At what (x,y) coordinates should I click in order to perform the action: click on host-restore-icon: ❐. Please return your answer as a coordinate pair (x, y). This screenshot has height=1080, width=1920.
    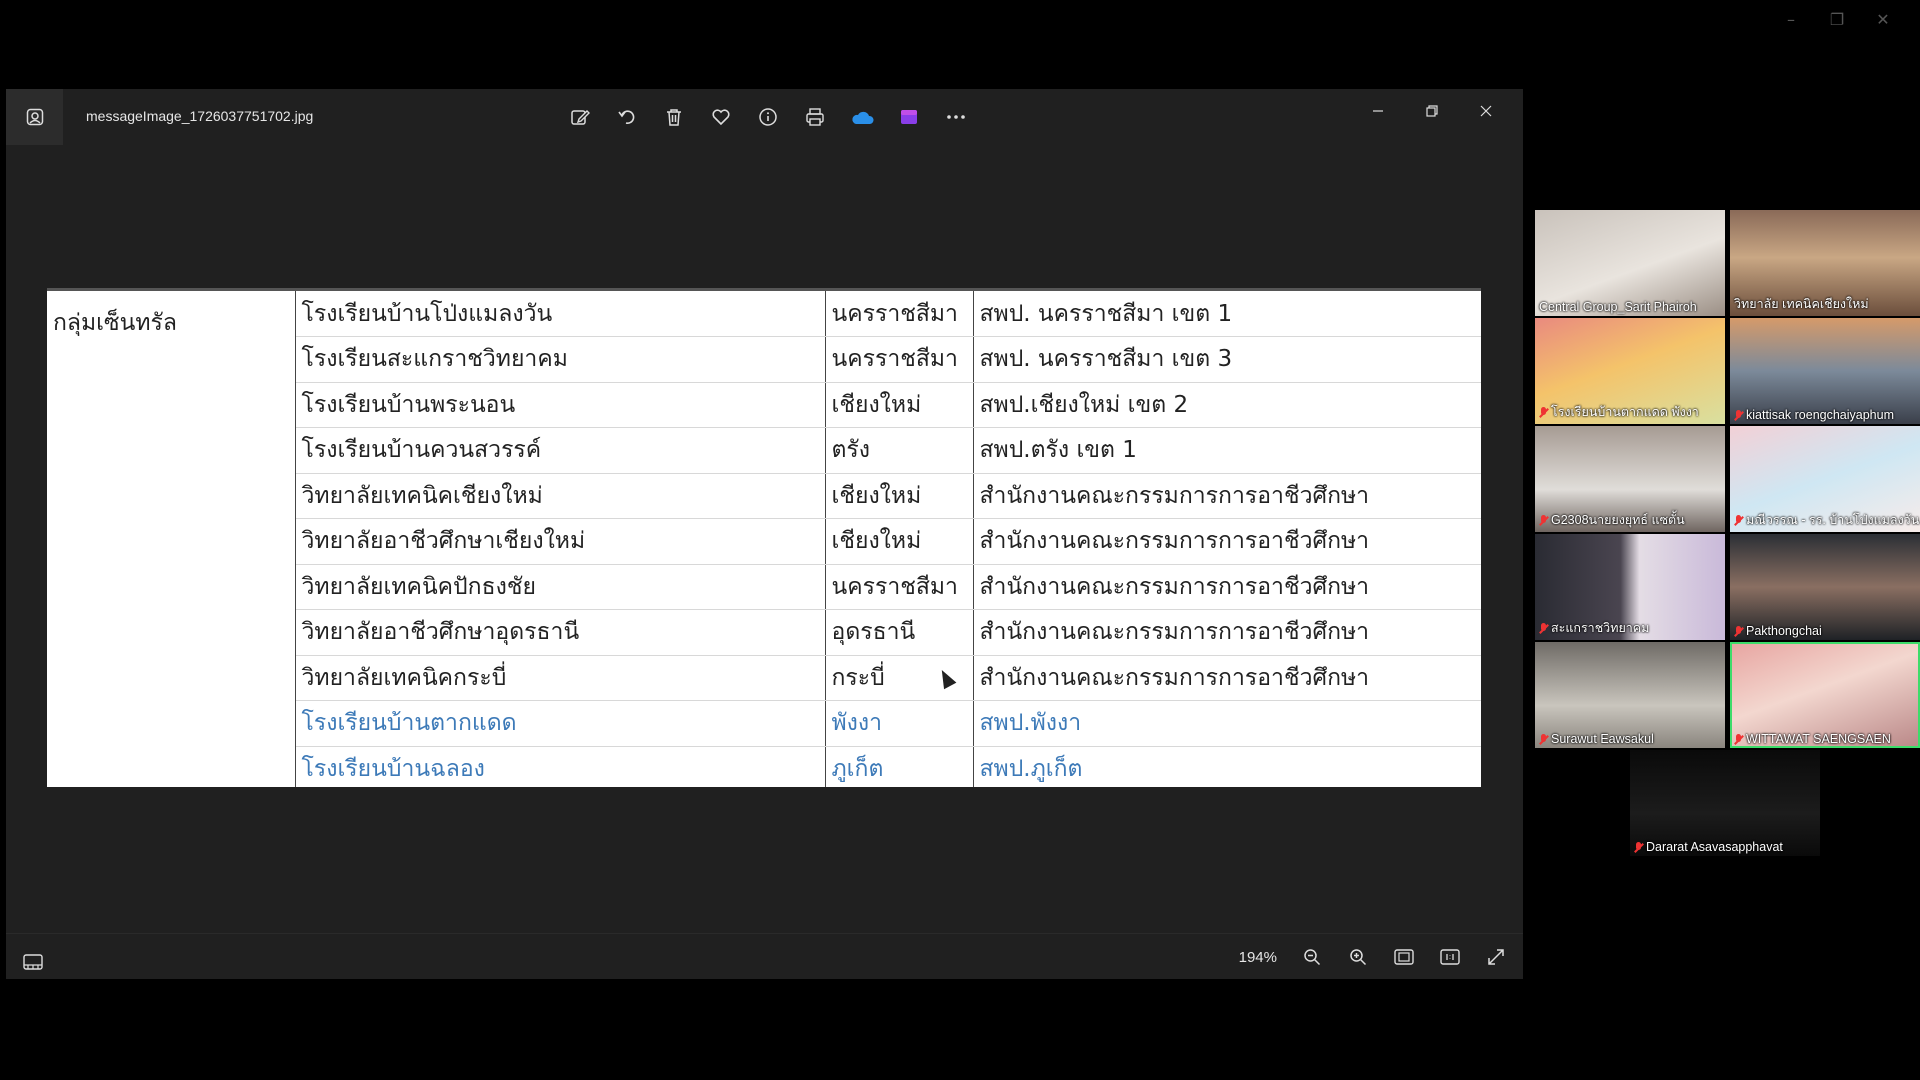
    Looking at the image, I should click on (1837, 20).